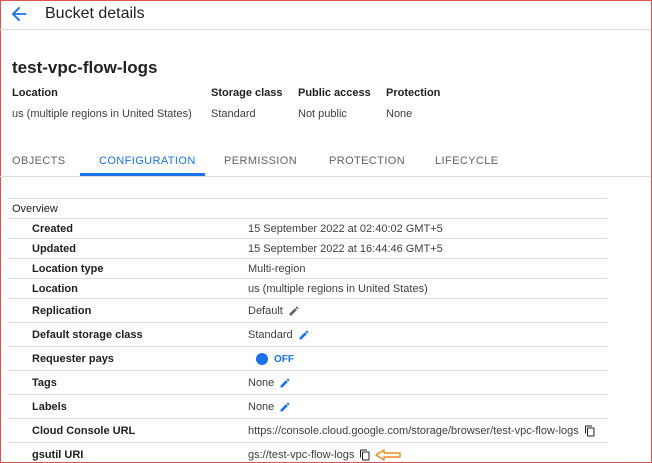 The height and width of the screenshot is (463, 652). I want to click on row-label-created: Created, so click(52, 229).